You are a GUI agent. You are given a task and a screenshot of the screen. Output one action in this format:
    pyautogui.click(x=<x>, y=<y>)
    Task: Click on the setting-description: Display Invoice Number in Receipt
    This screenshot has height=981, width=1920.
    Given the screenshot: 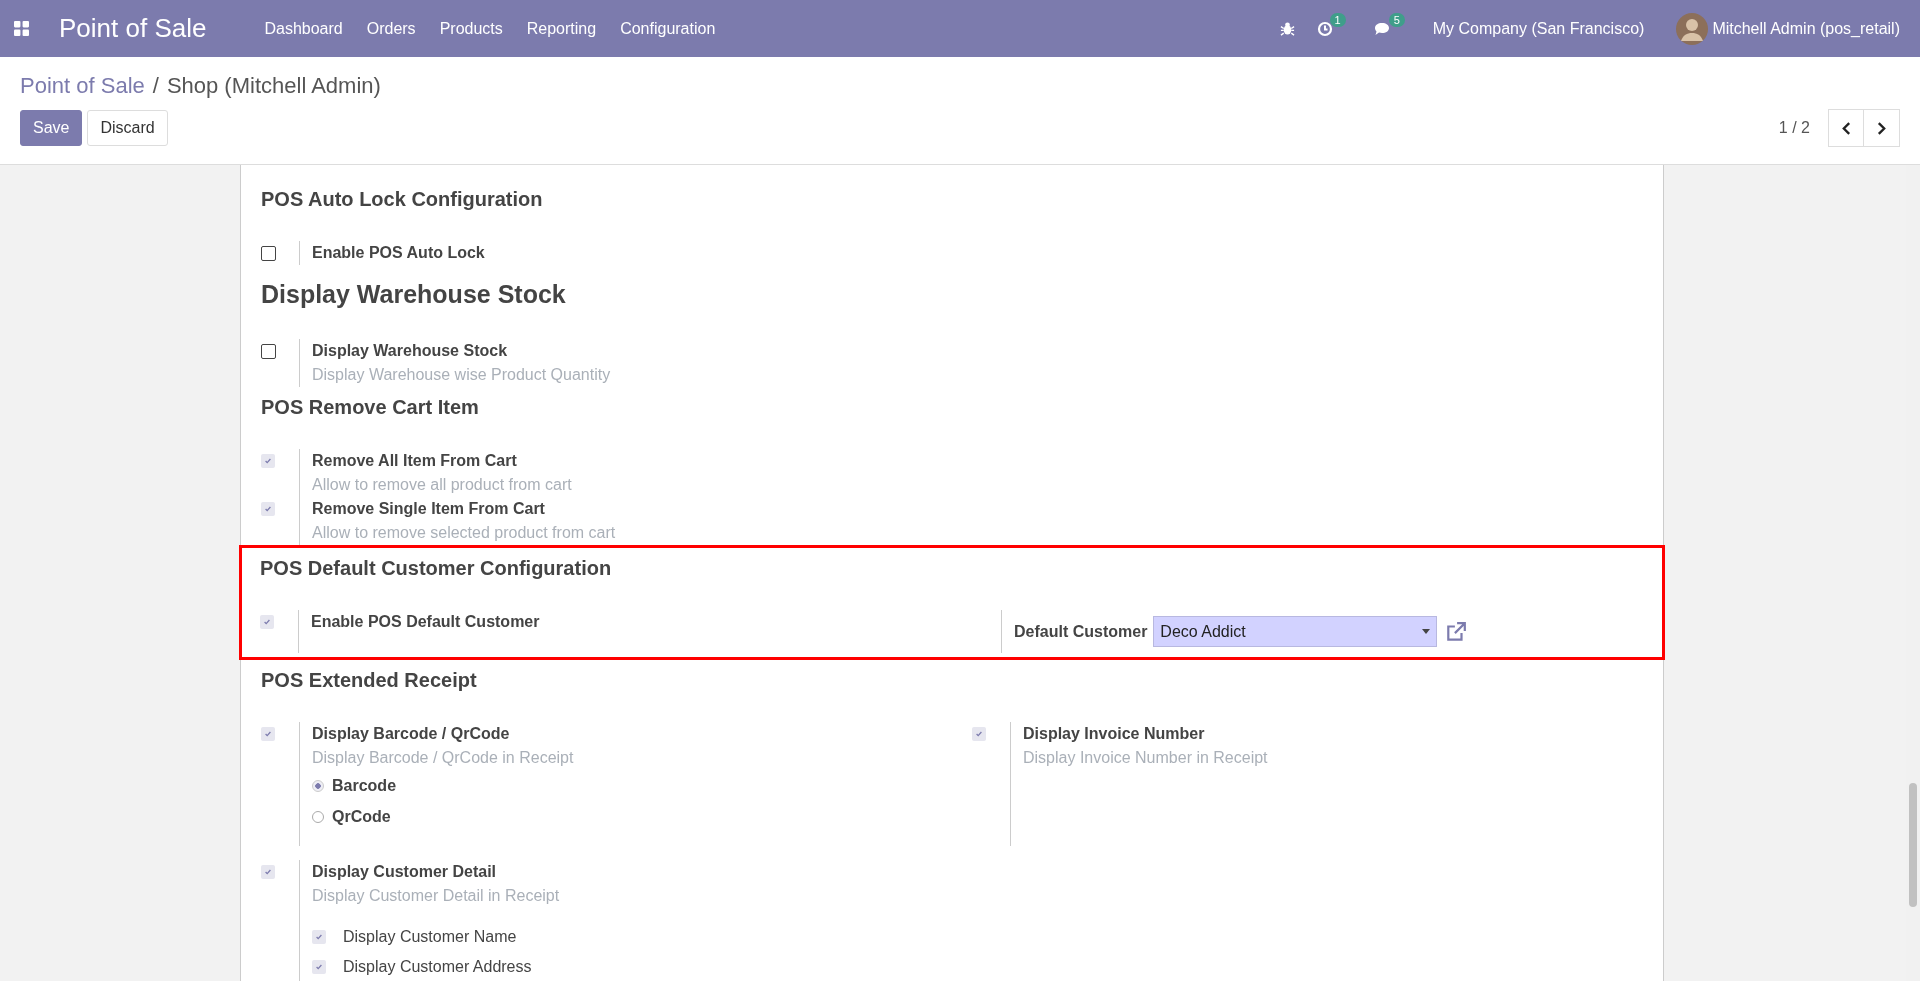 What is the action you would take?
    pyautogui.click(x=1145, y=758)
    